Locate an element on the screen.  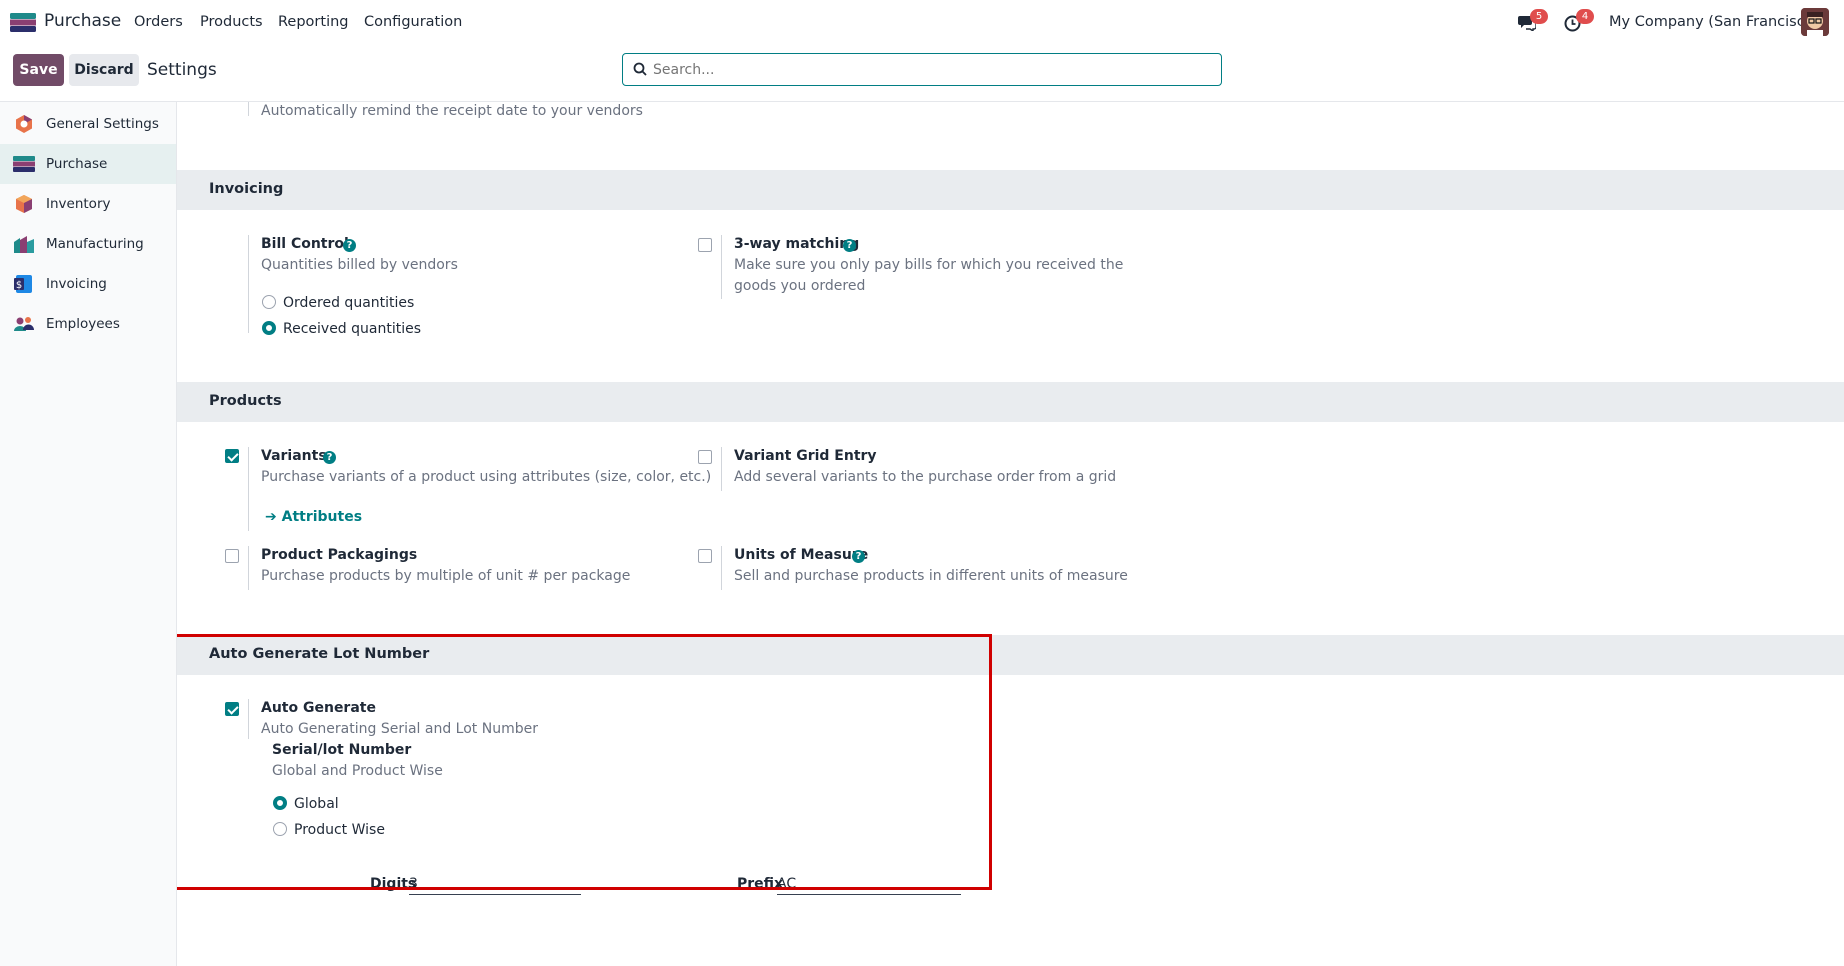
user-avatar is located at coordinates (1815, 22).